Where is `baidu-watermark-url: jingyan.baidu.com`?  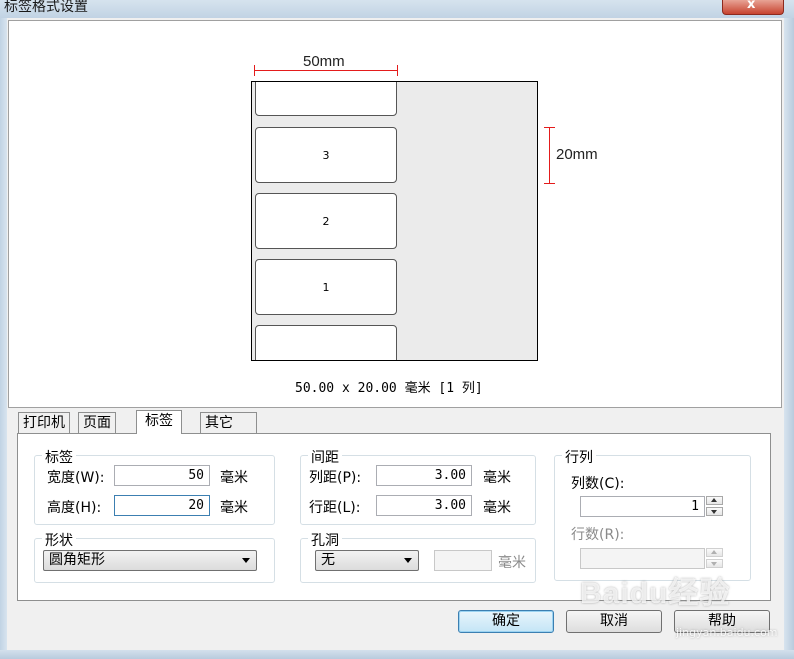
baidu-watermark-url: jingyan.baidu.com is located at coordinates (727, 632).